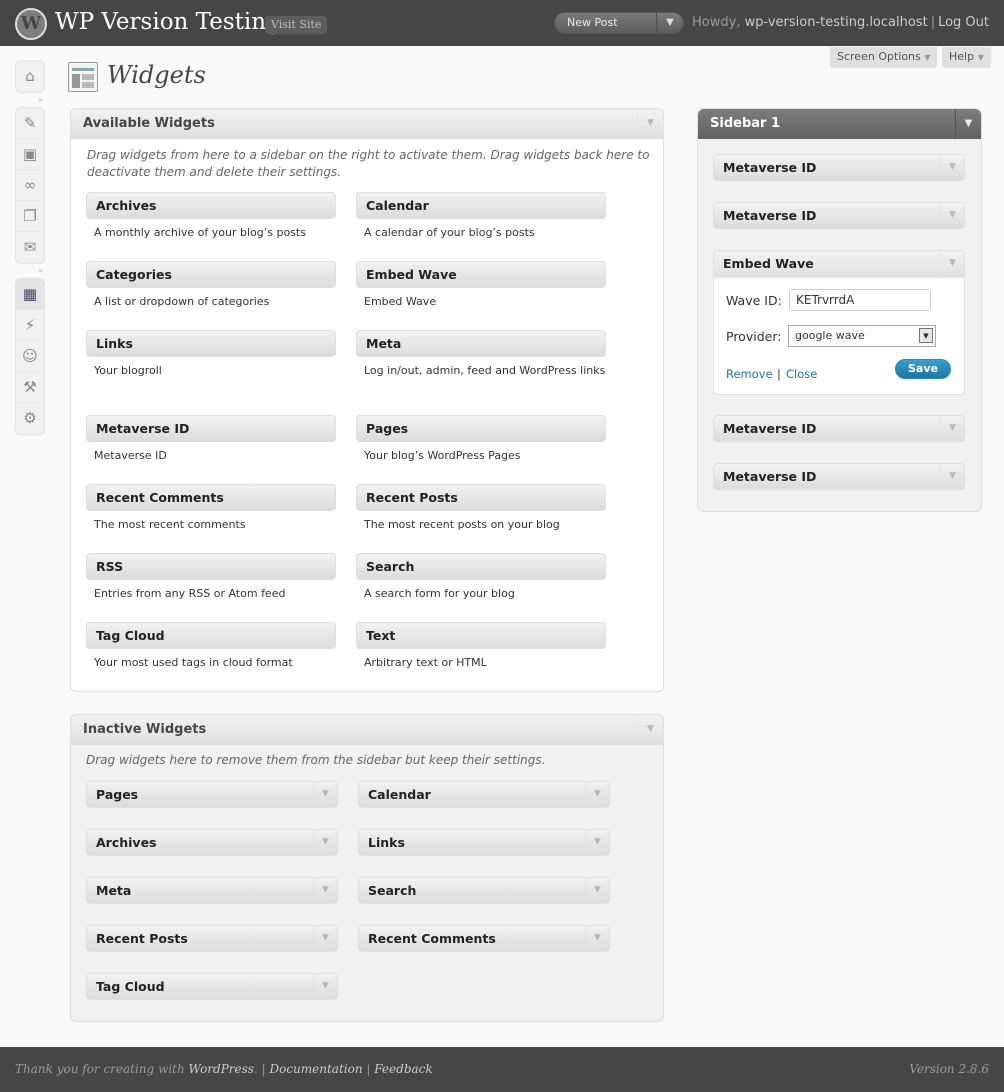 This screenshot has width=1004, height=1092. I want to click on widgets-page-icon, so click(83, 77).